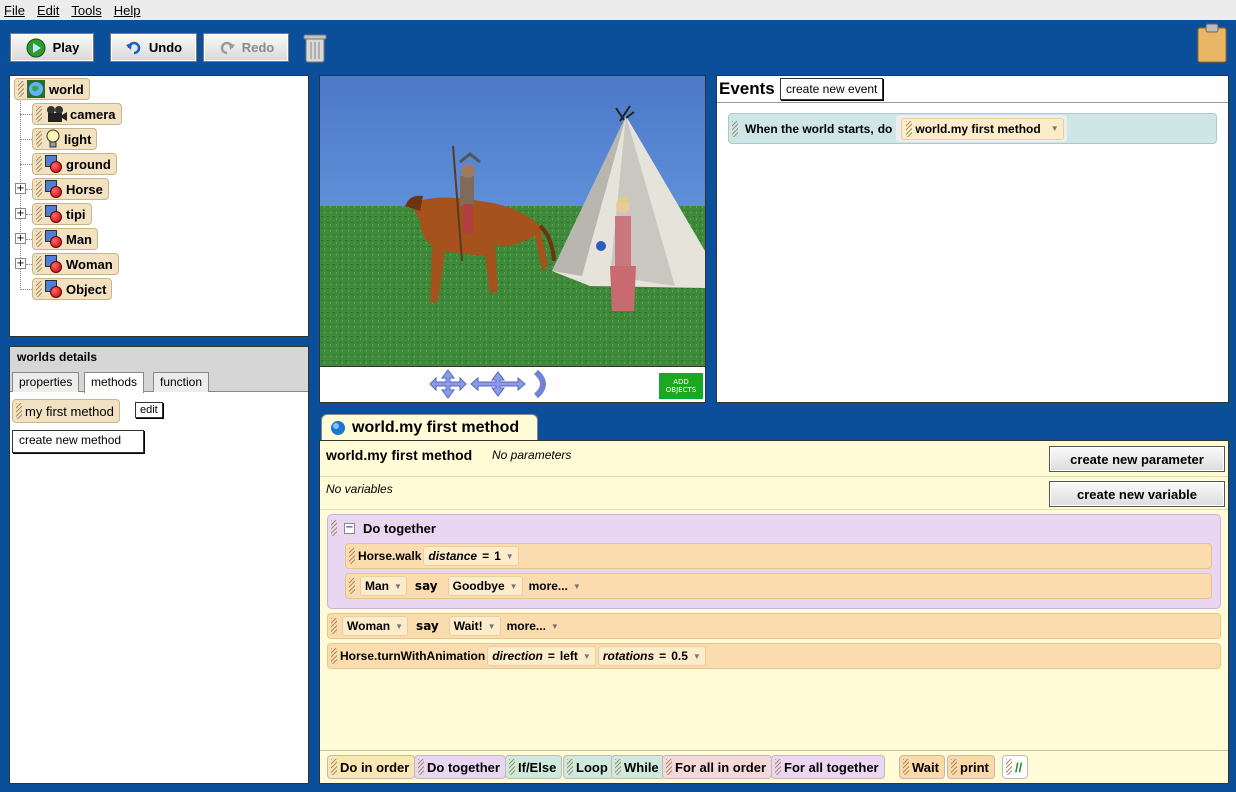  I want to click on param-rotations: rotations = 0.5 ▼, so click(651, 656).